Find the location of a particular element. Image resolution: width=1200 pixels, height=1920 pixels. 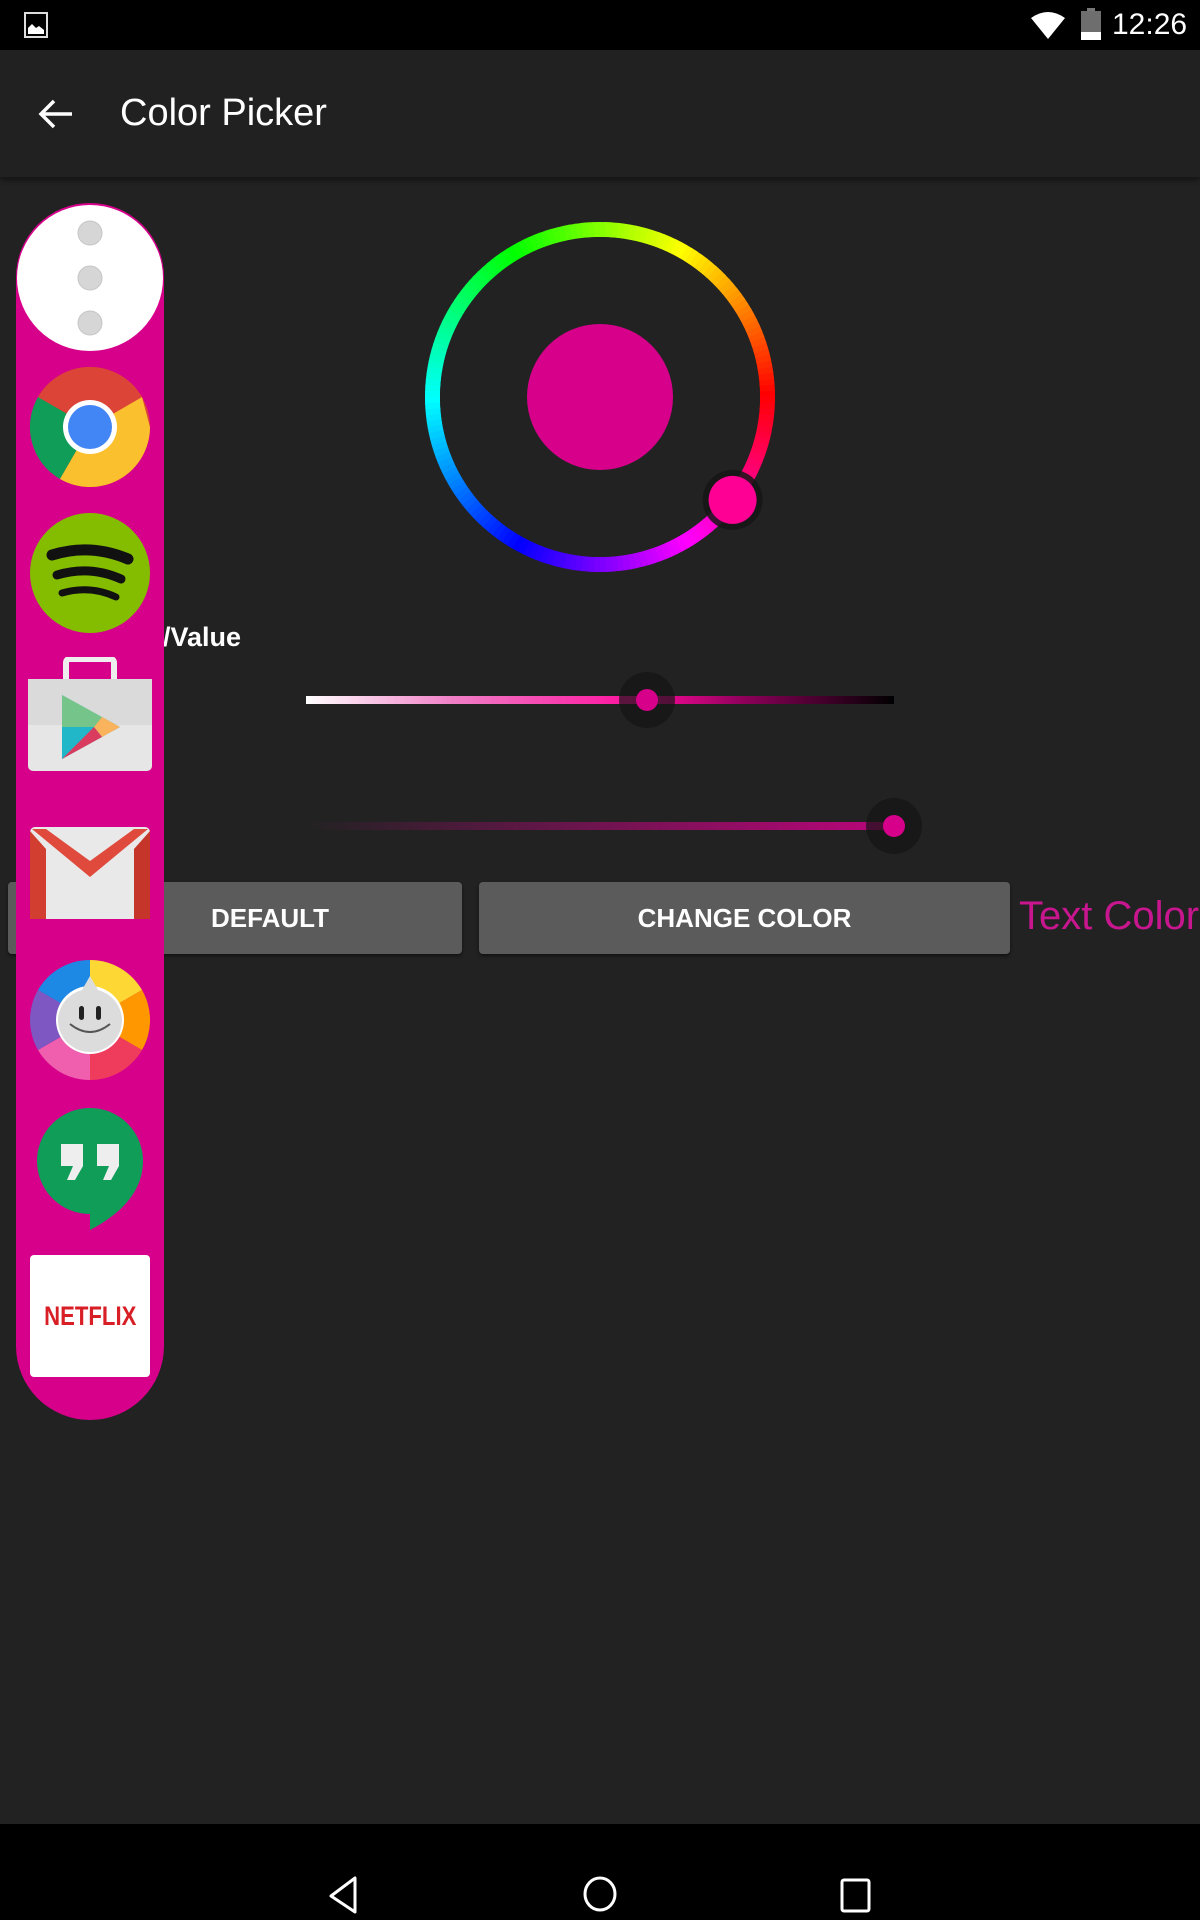

opacity-slider is located at coordinates (600, 826).